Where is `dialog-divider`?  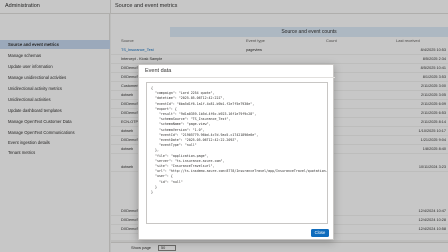
dialog-divider is located at coordinates (237, 77).